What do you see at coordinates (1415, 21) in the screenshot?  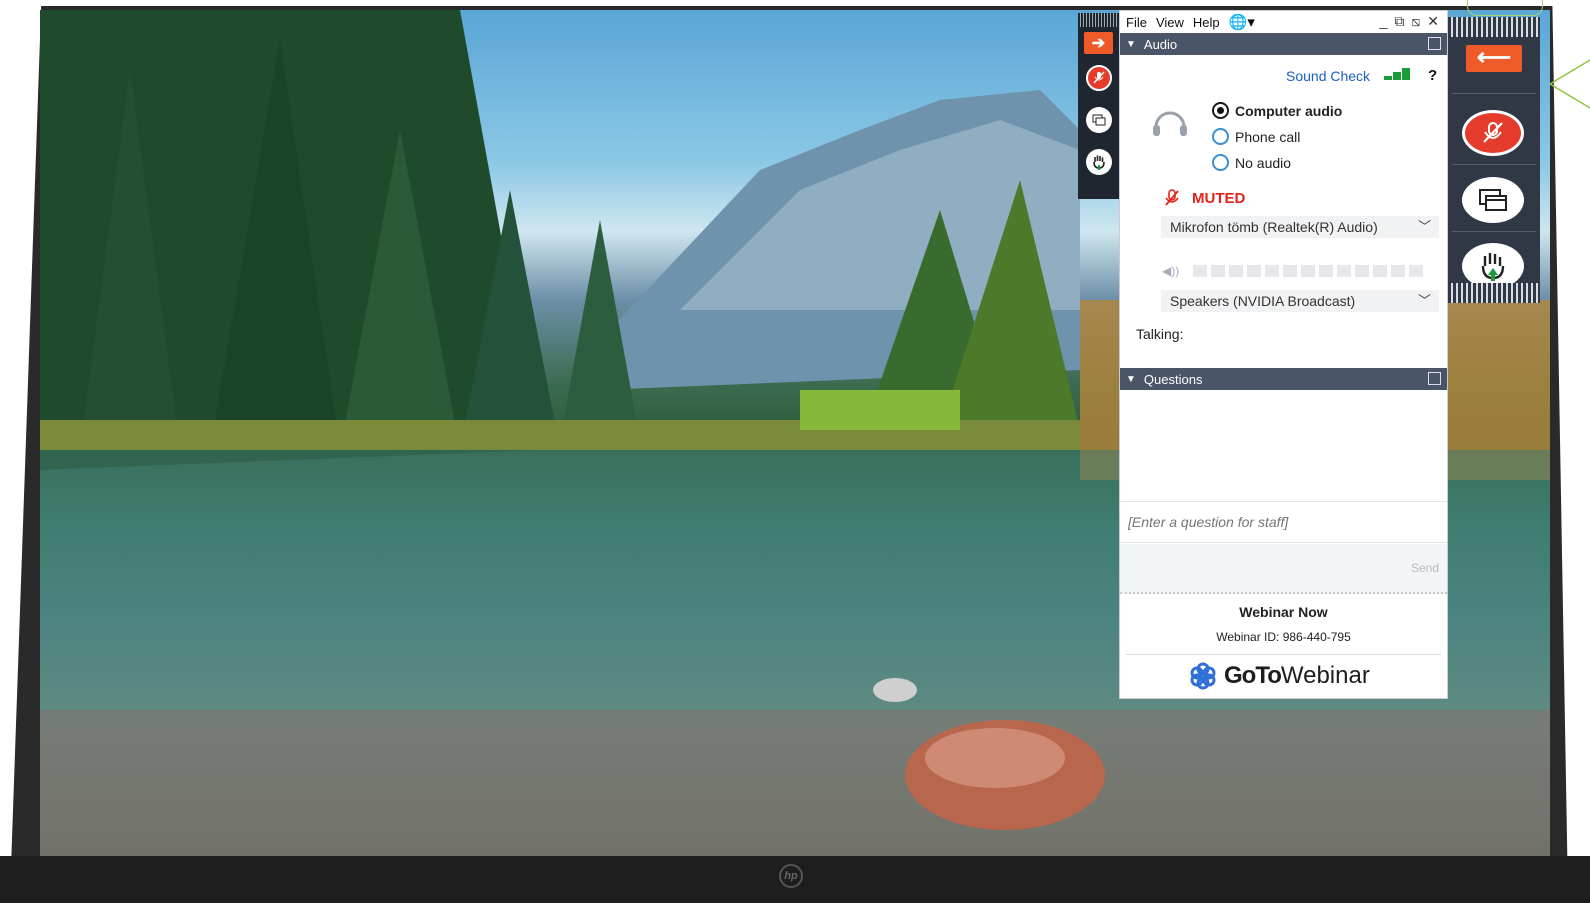 I see `popout-icon: ⧅` at bounding box center [1415, 21].